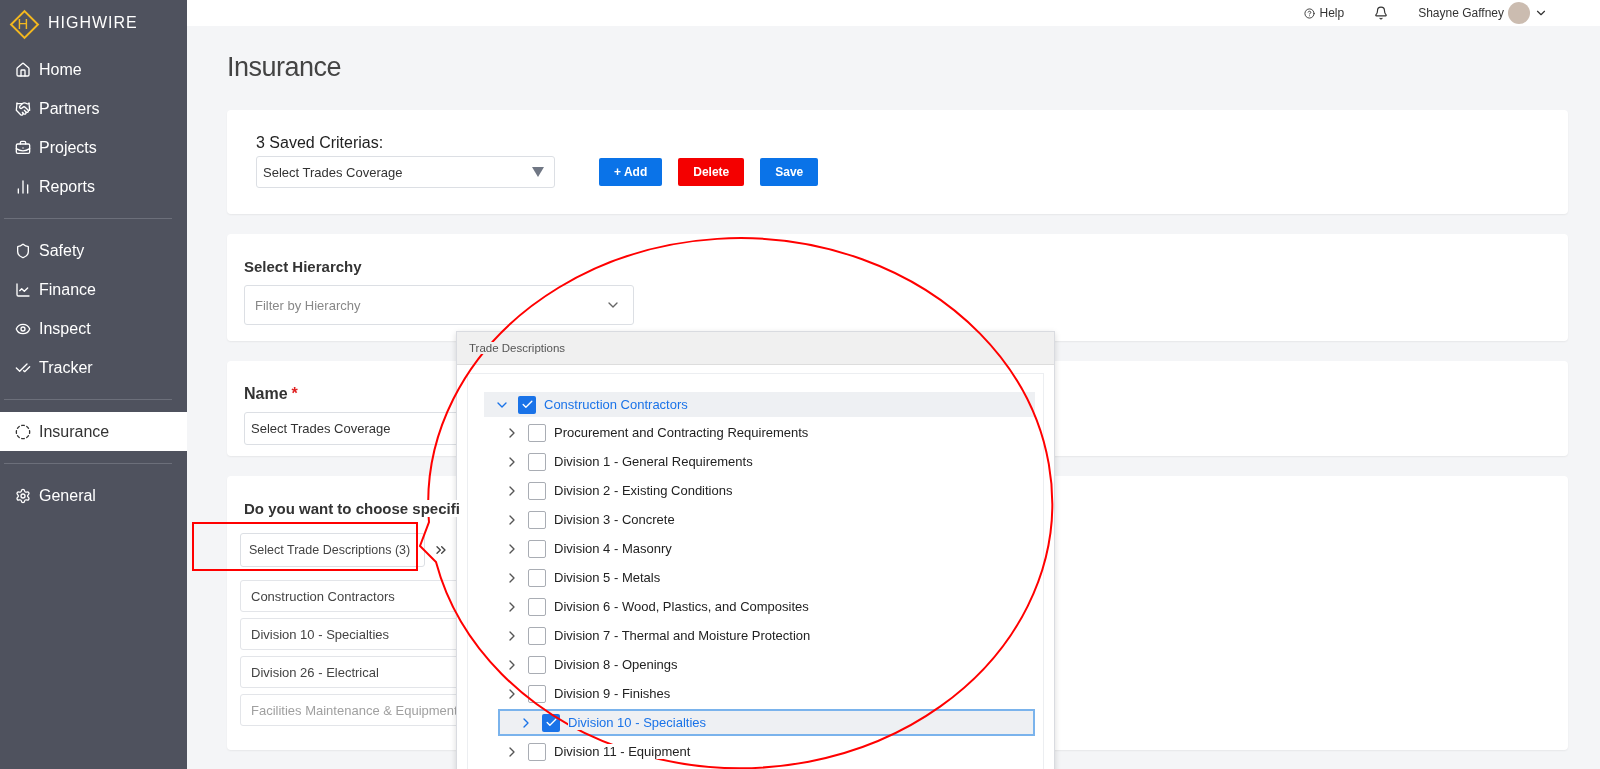  I want to click on tree-item-label: Division 3 - Concrete, so click(615, 519).